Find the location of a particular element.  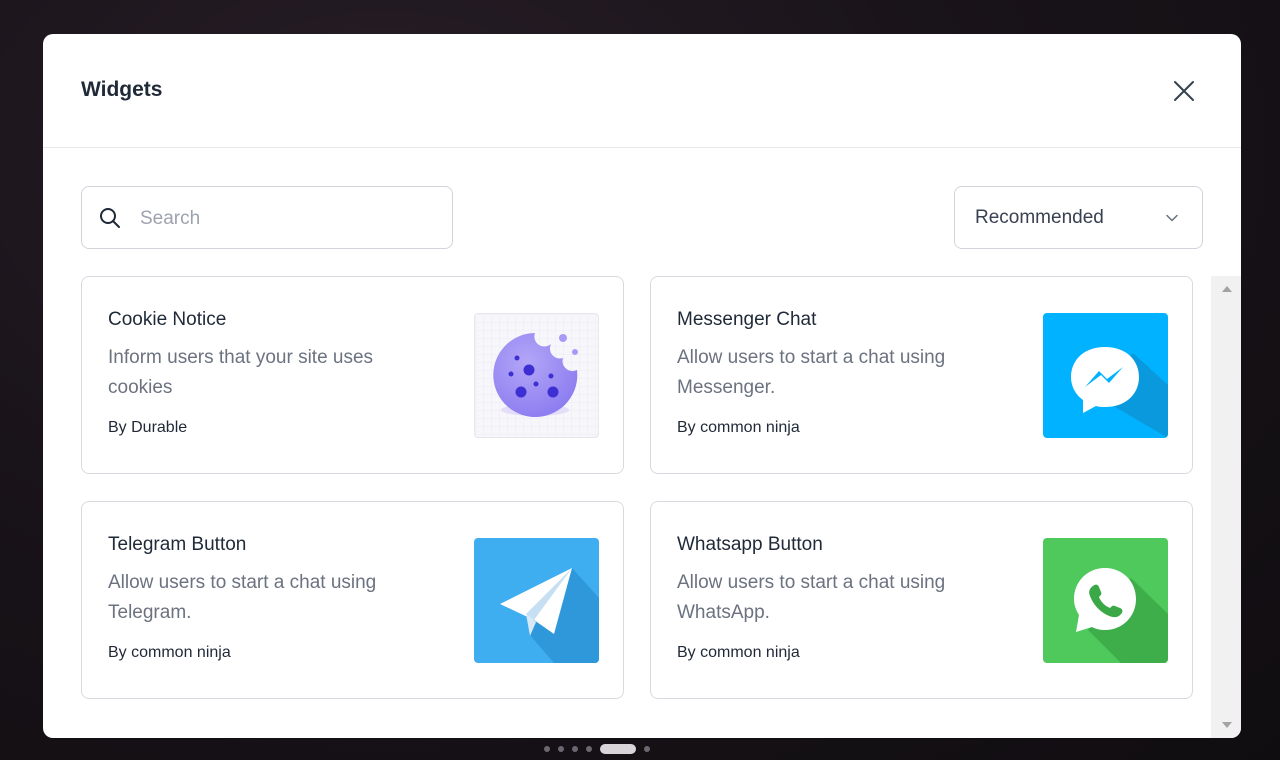

telegram-icon is located at coordinates (536, 600).